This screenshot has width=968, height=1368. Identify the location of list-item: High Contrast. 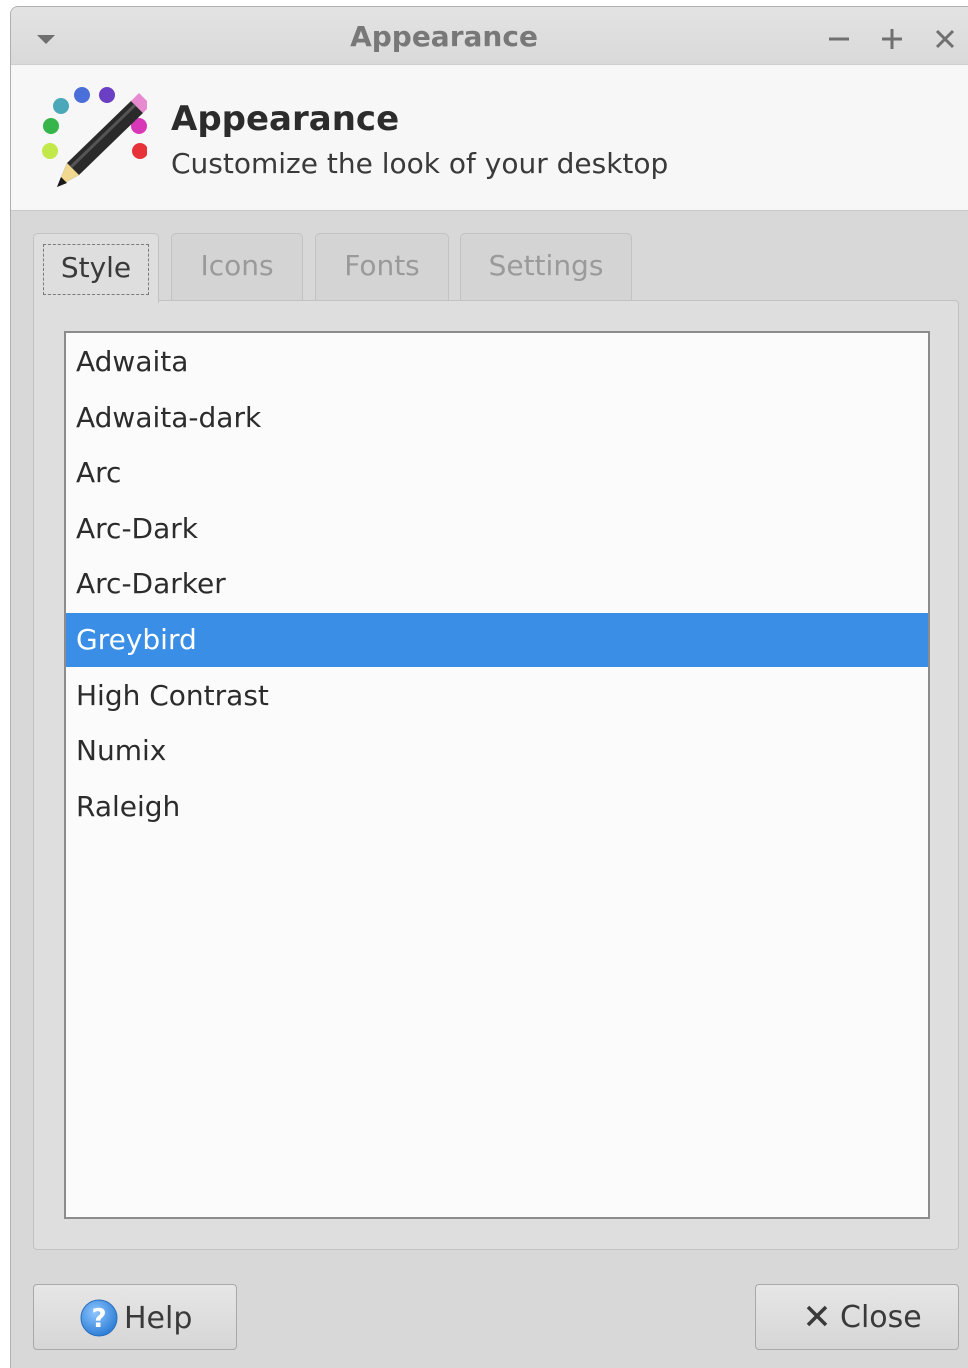
(497, 696).